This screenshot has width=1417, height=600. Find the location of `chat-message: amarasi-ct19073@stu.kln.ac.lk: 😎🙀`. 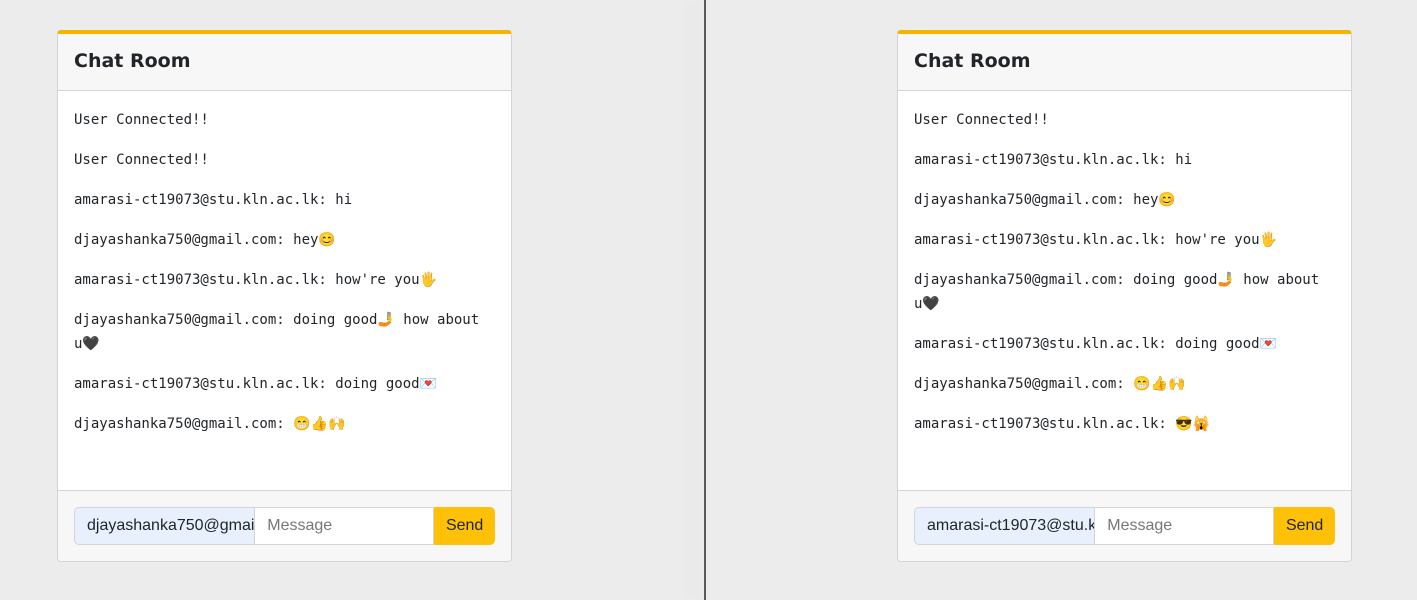

chat-message: amarasi-ct19073@stu.kln.ac.lk: 😎🙀 is located at coordinates (1062, 424).